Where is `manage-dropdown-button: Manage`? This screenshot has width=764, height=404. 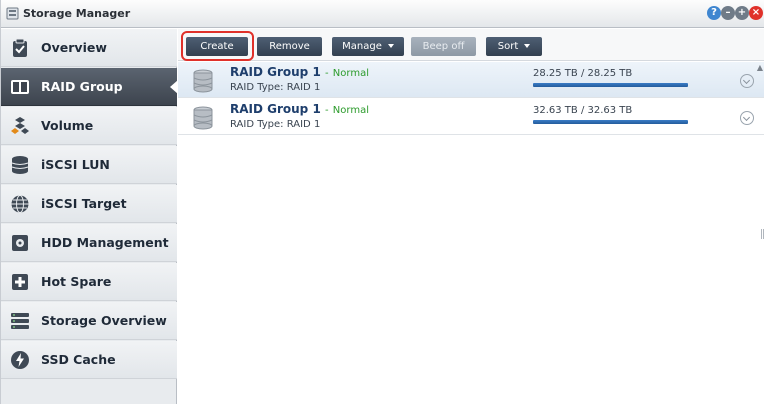
manage-dropdown-button: Manage is located at coordinates (368, 46).